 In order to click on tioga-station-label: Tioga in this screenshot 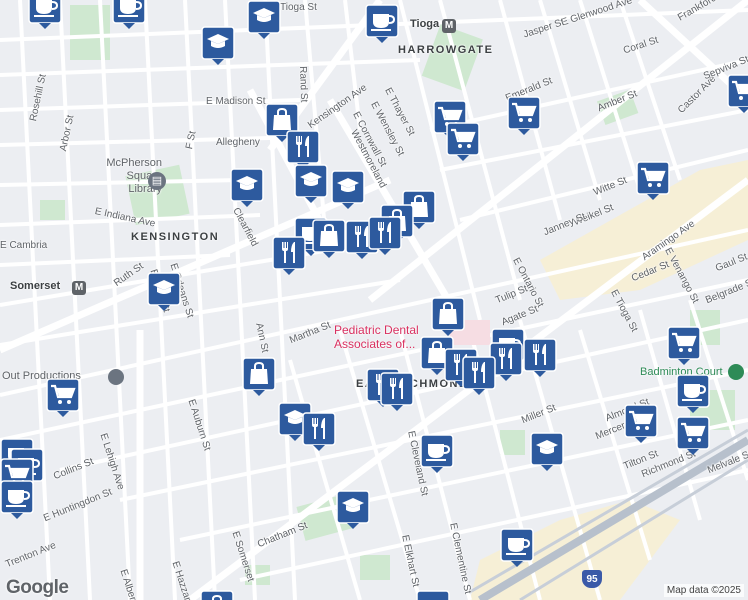, I will do `click(424, 24)`.